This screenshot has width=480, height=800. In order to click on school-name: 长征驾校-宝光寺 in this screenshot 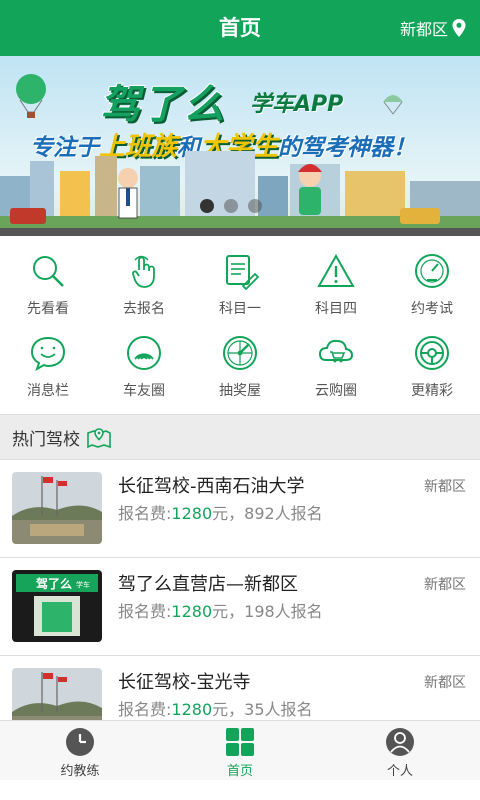, I will do `click(184, 682)`.